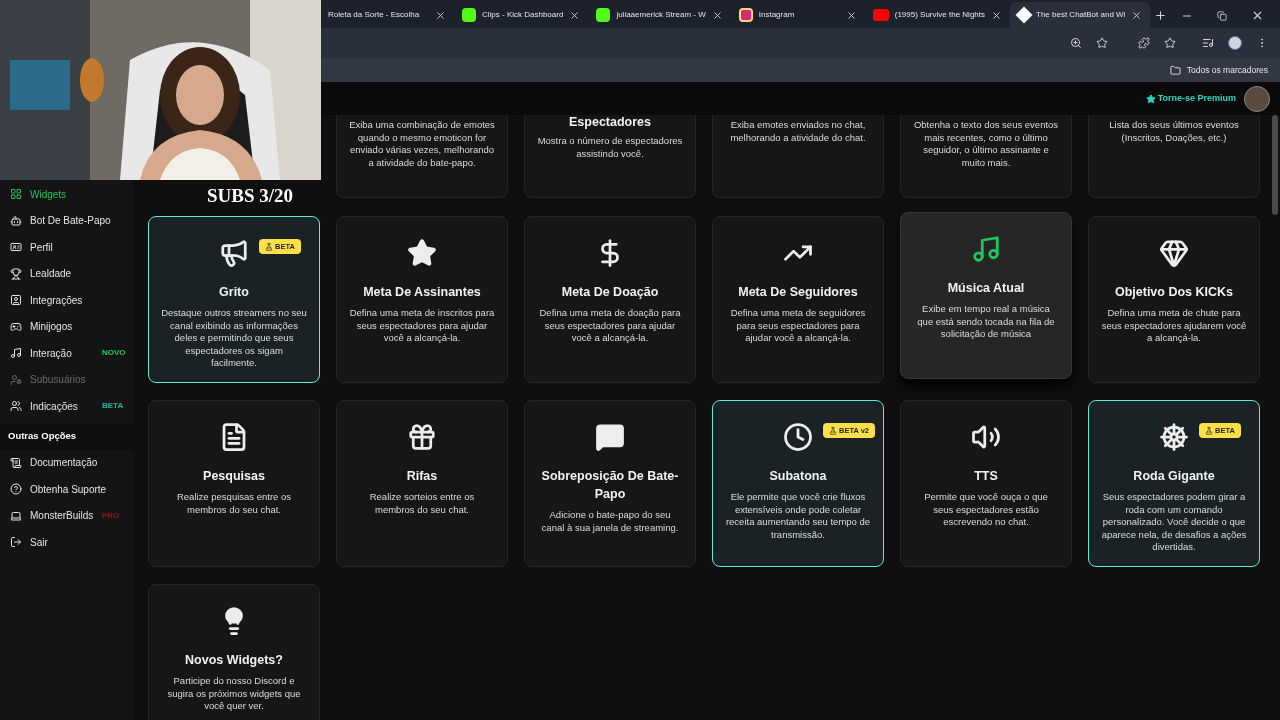 The height and width of the screenshot is (720, 1280). I want to click on sidebar-item: Bot De Bate-Papo, so click(60, 221).